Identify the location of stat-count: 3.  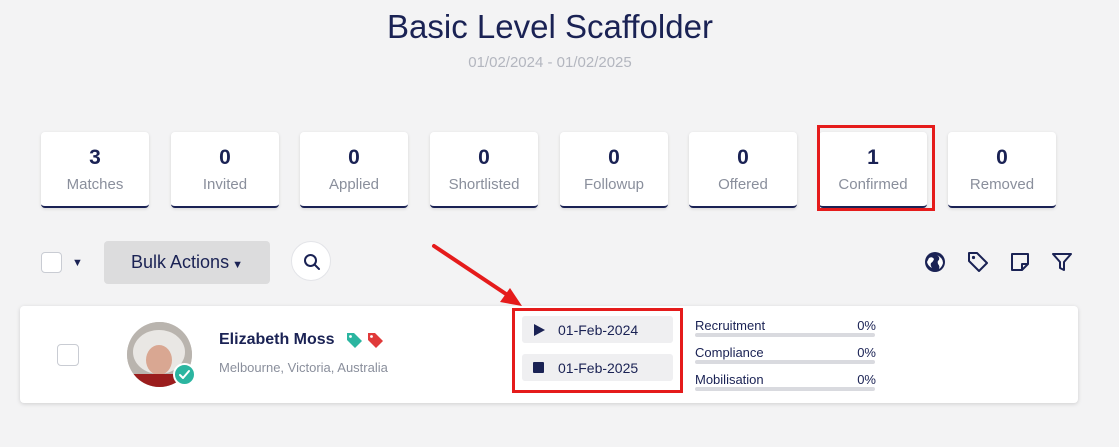
(95, 157).